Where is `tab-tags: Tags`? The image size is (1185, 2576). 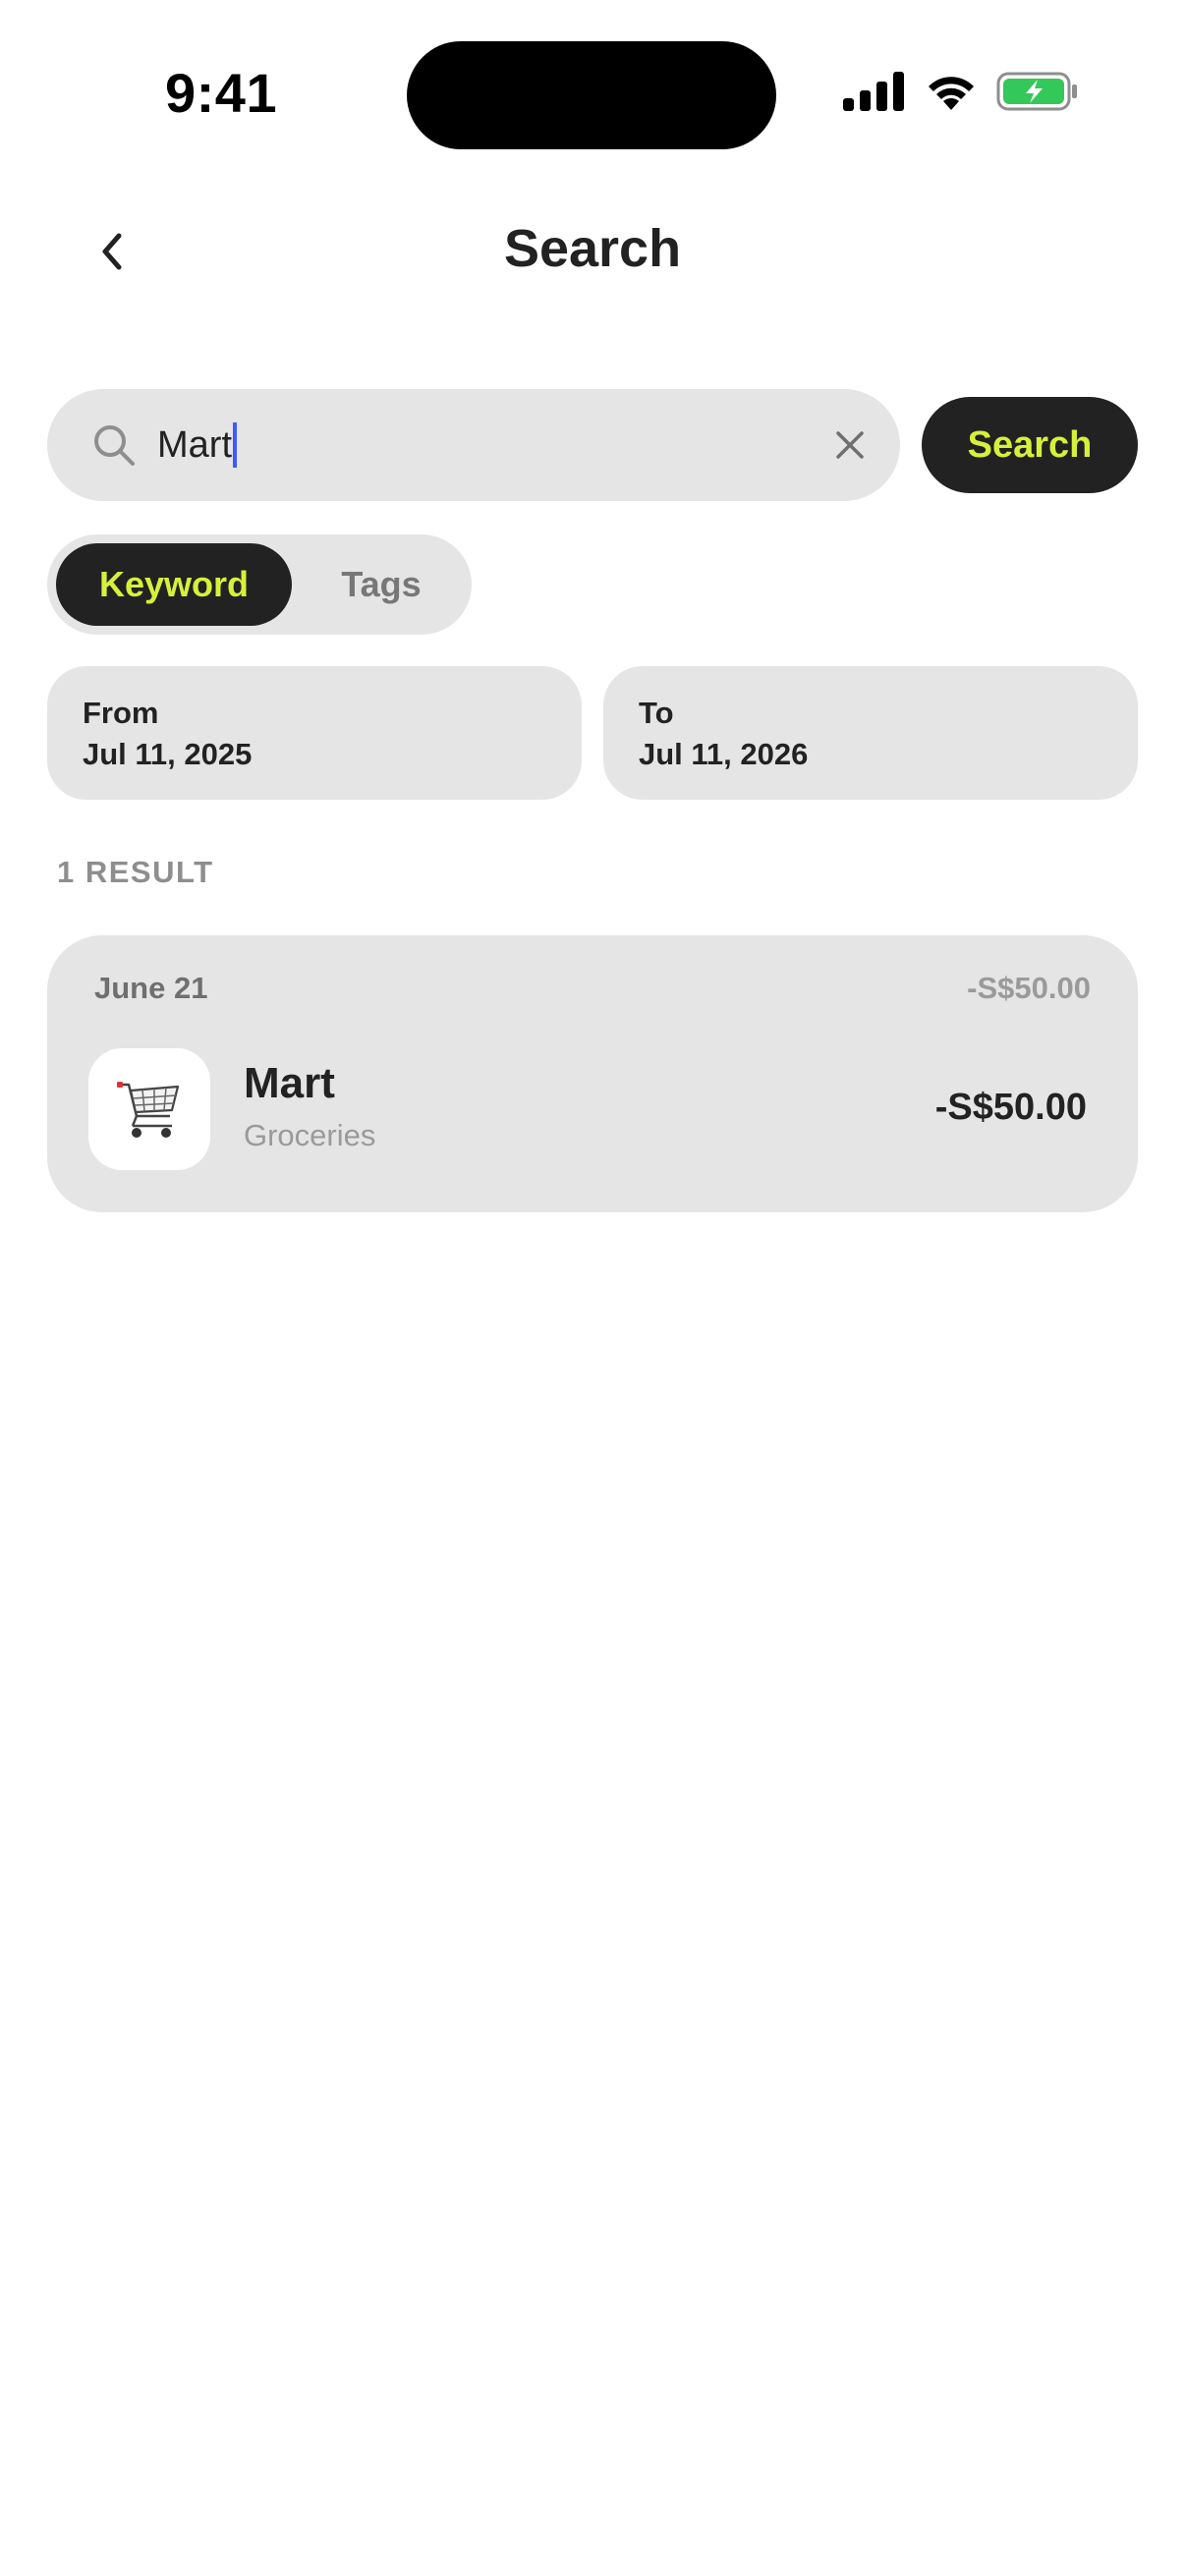 tab-tags: Tags is located at coordinates (382, 584).